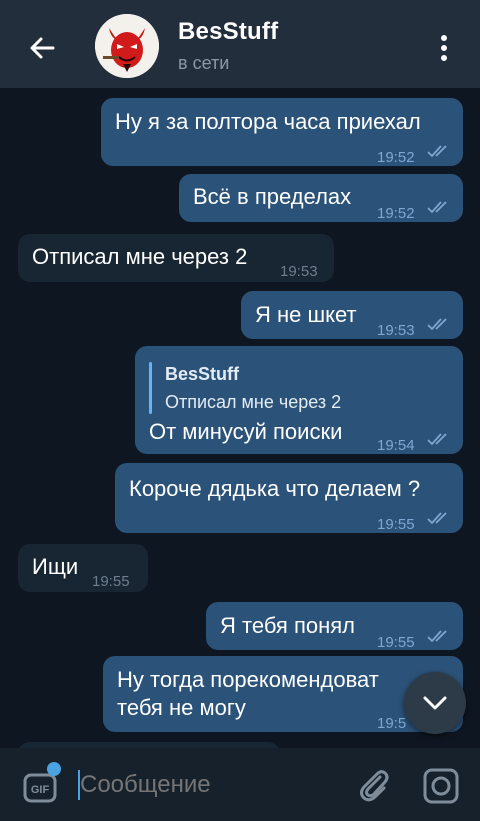 This screenshot has height=821, width=480. I want to click on message-incoming: Отписал мне через 2 19:53, so click(176, 258).